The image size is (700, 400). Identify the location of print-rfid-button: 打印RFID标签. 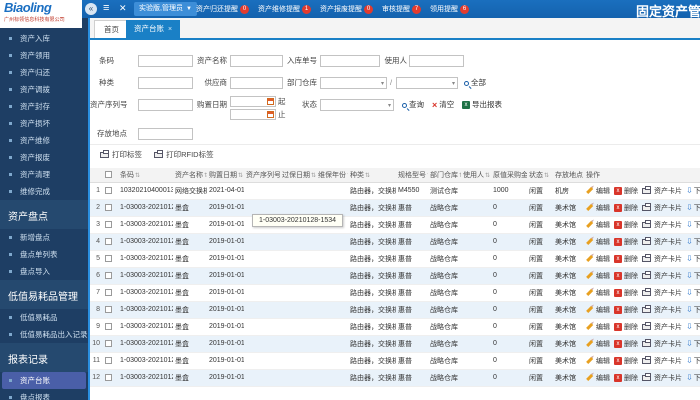
(184, 154).